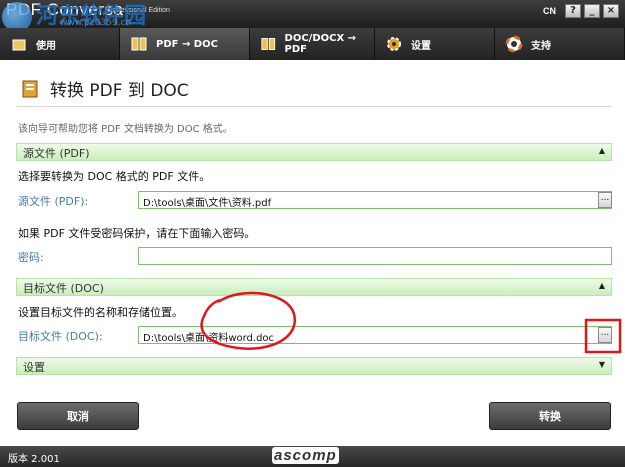 The image size is (625, 467). Describe the element at coordinates (53, 201) in the screenshot. I see `source-file-label: 源文件 (PDF):` at that location.